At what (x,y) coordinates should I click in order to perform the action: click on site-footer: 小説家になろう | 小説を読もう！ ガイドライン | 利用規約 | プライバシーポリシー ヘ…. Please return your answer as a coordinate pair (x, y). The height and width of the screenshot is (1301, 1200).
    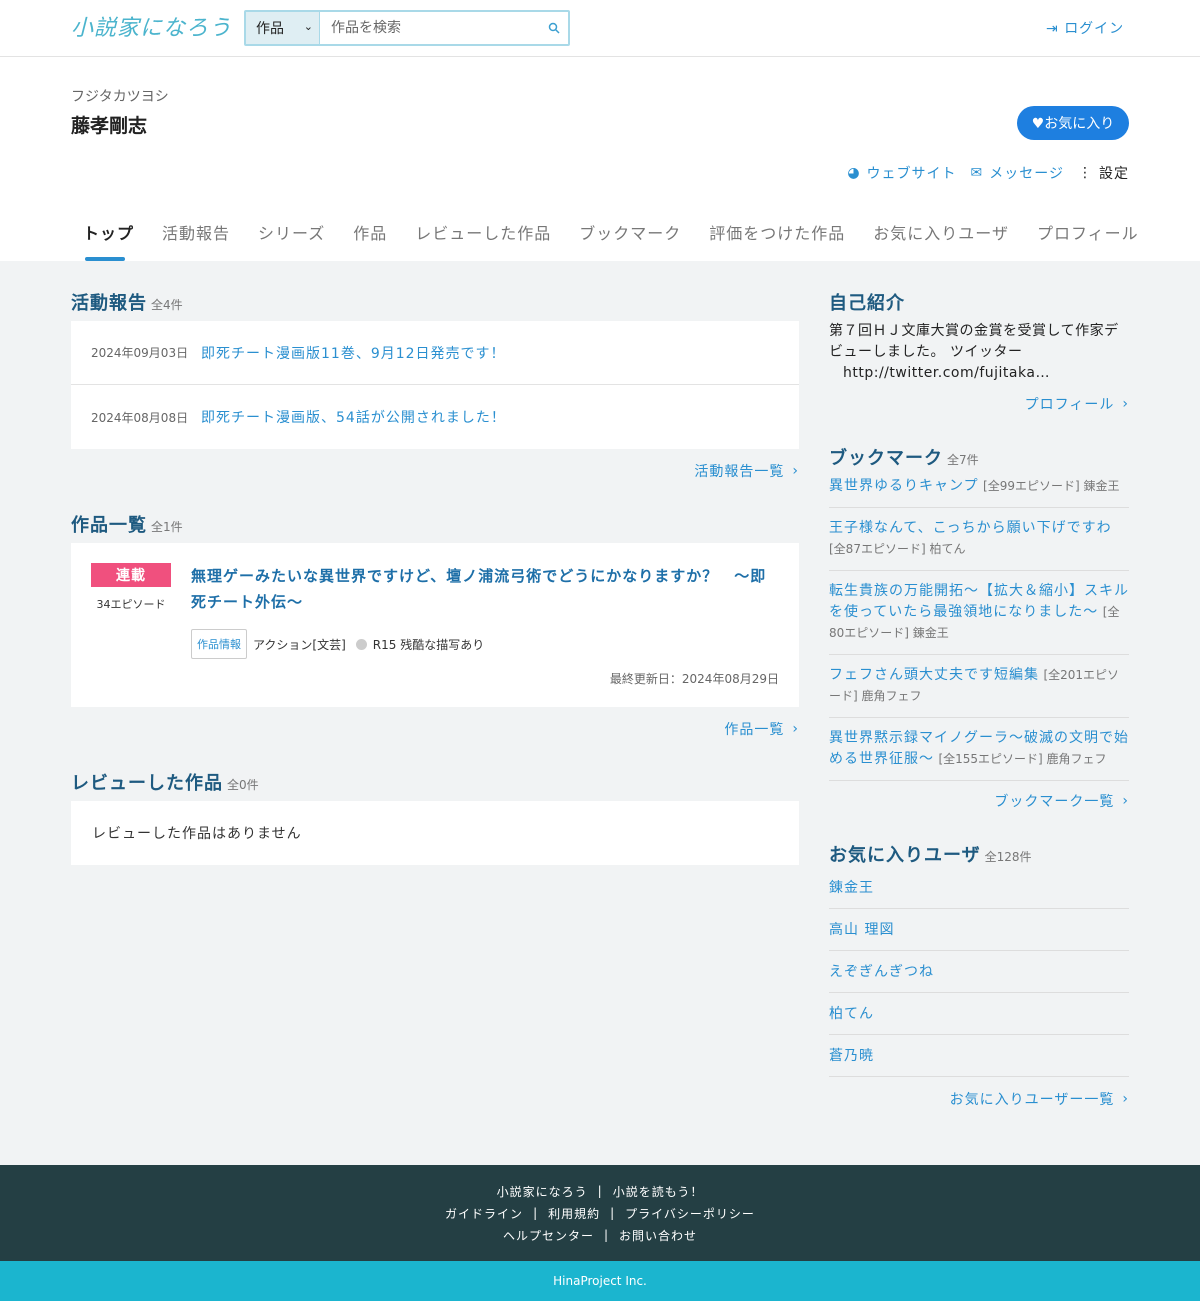
    Looking at the image, I should click on (600, 1213).